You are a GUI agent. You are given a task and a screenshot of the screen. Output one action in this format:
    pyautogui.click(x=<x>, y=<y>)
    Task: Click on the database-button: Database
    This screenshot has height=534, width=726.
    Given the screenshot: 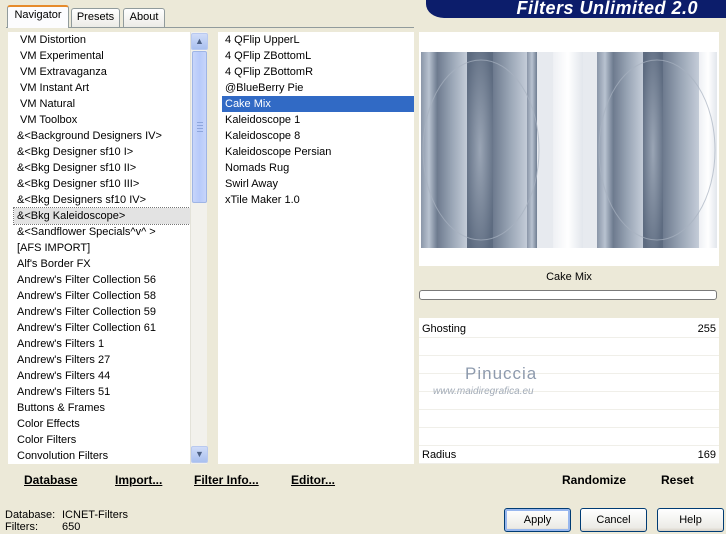 What is the action you would take?
    pyautogui.click(x=50, y=480)
    